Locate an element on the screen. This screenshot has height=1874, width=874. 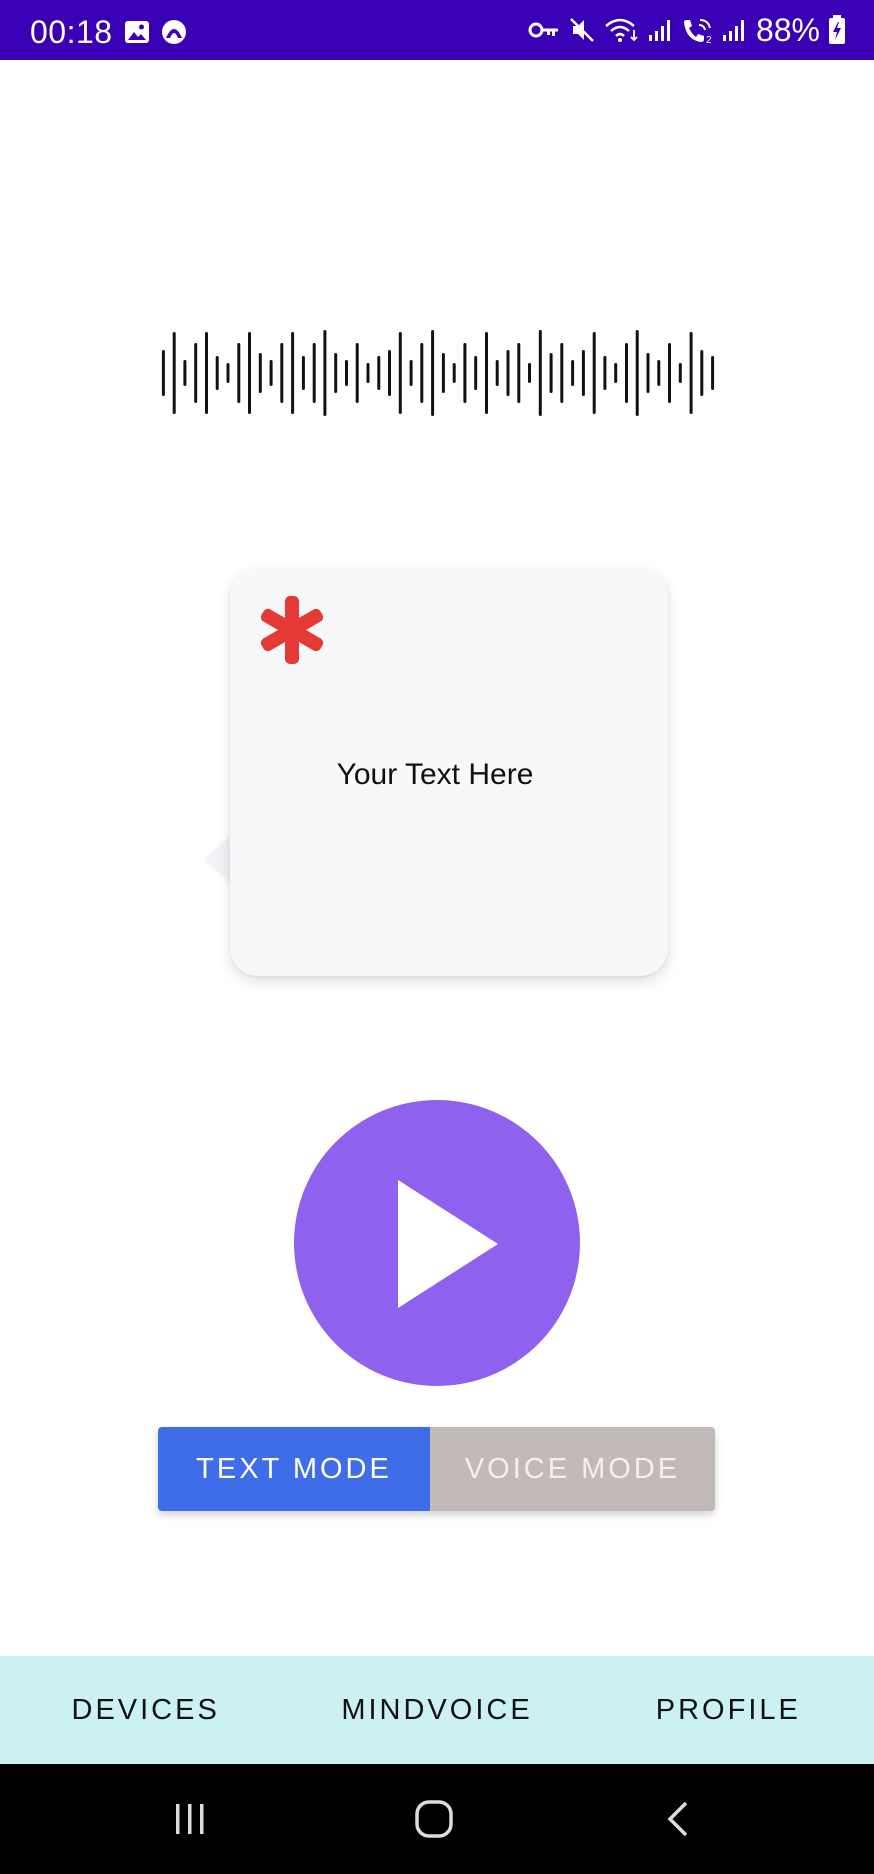
signal-icon is located at coordinates (659, 30).